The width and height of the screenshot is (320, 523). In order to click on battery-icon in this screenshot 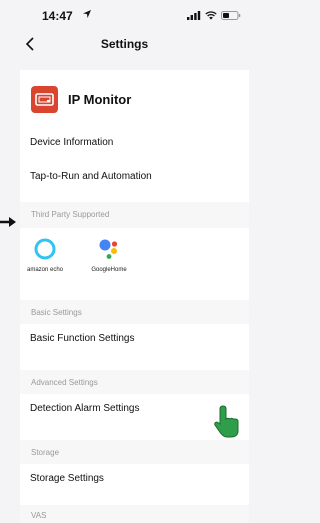, I will do `click(231, 15)`.